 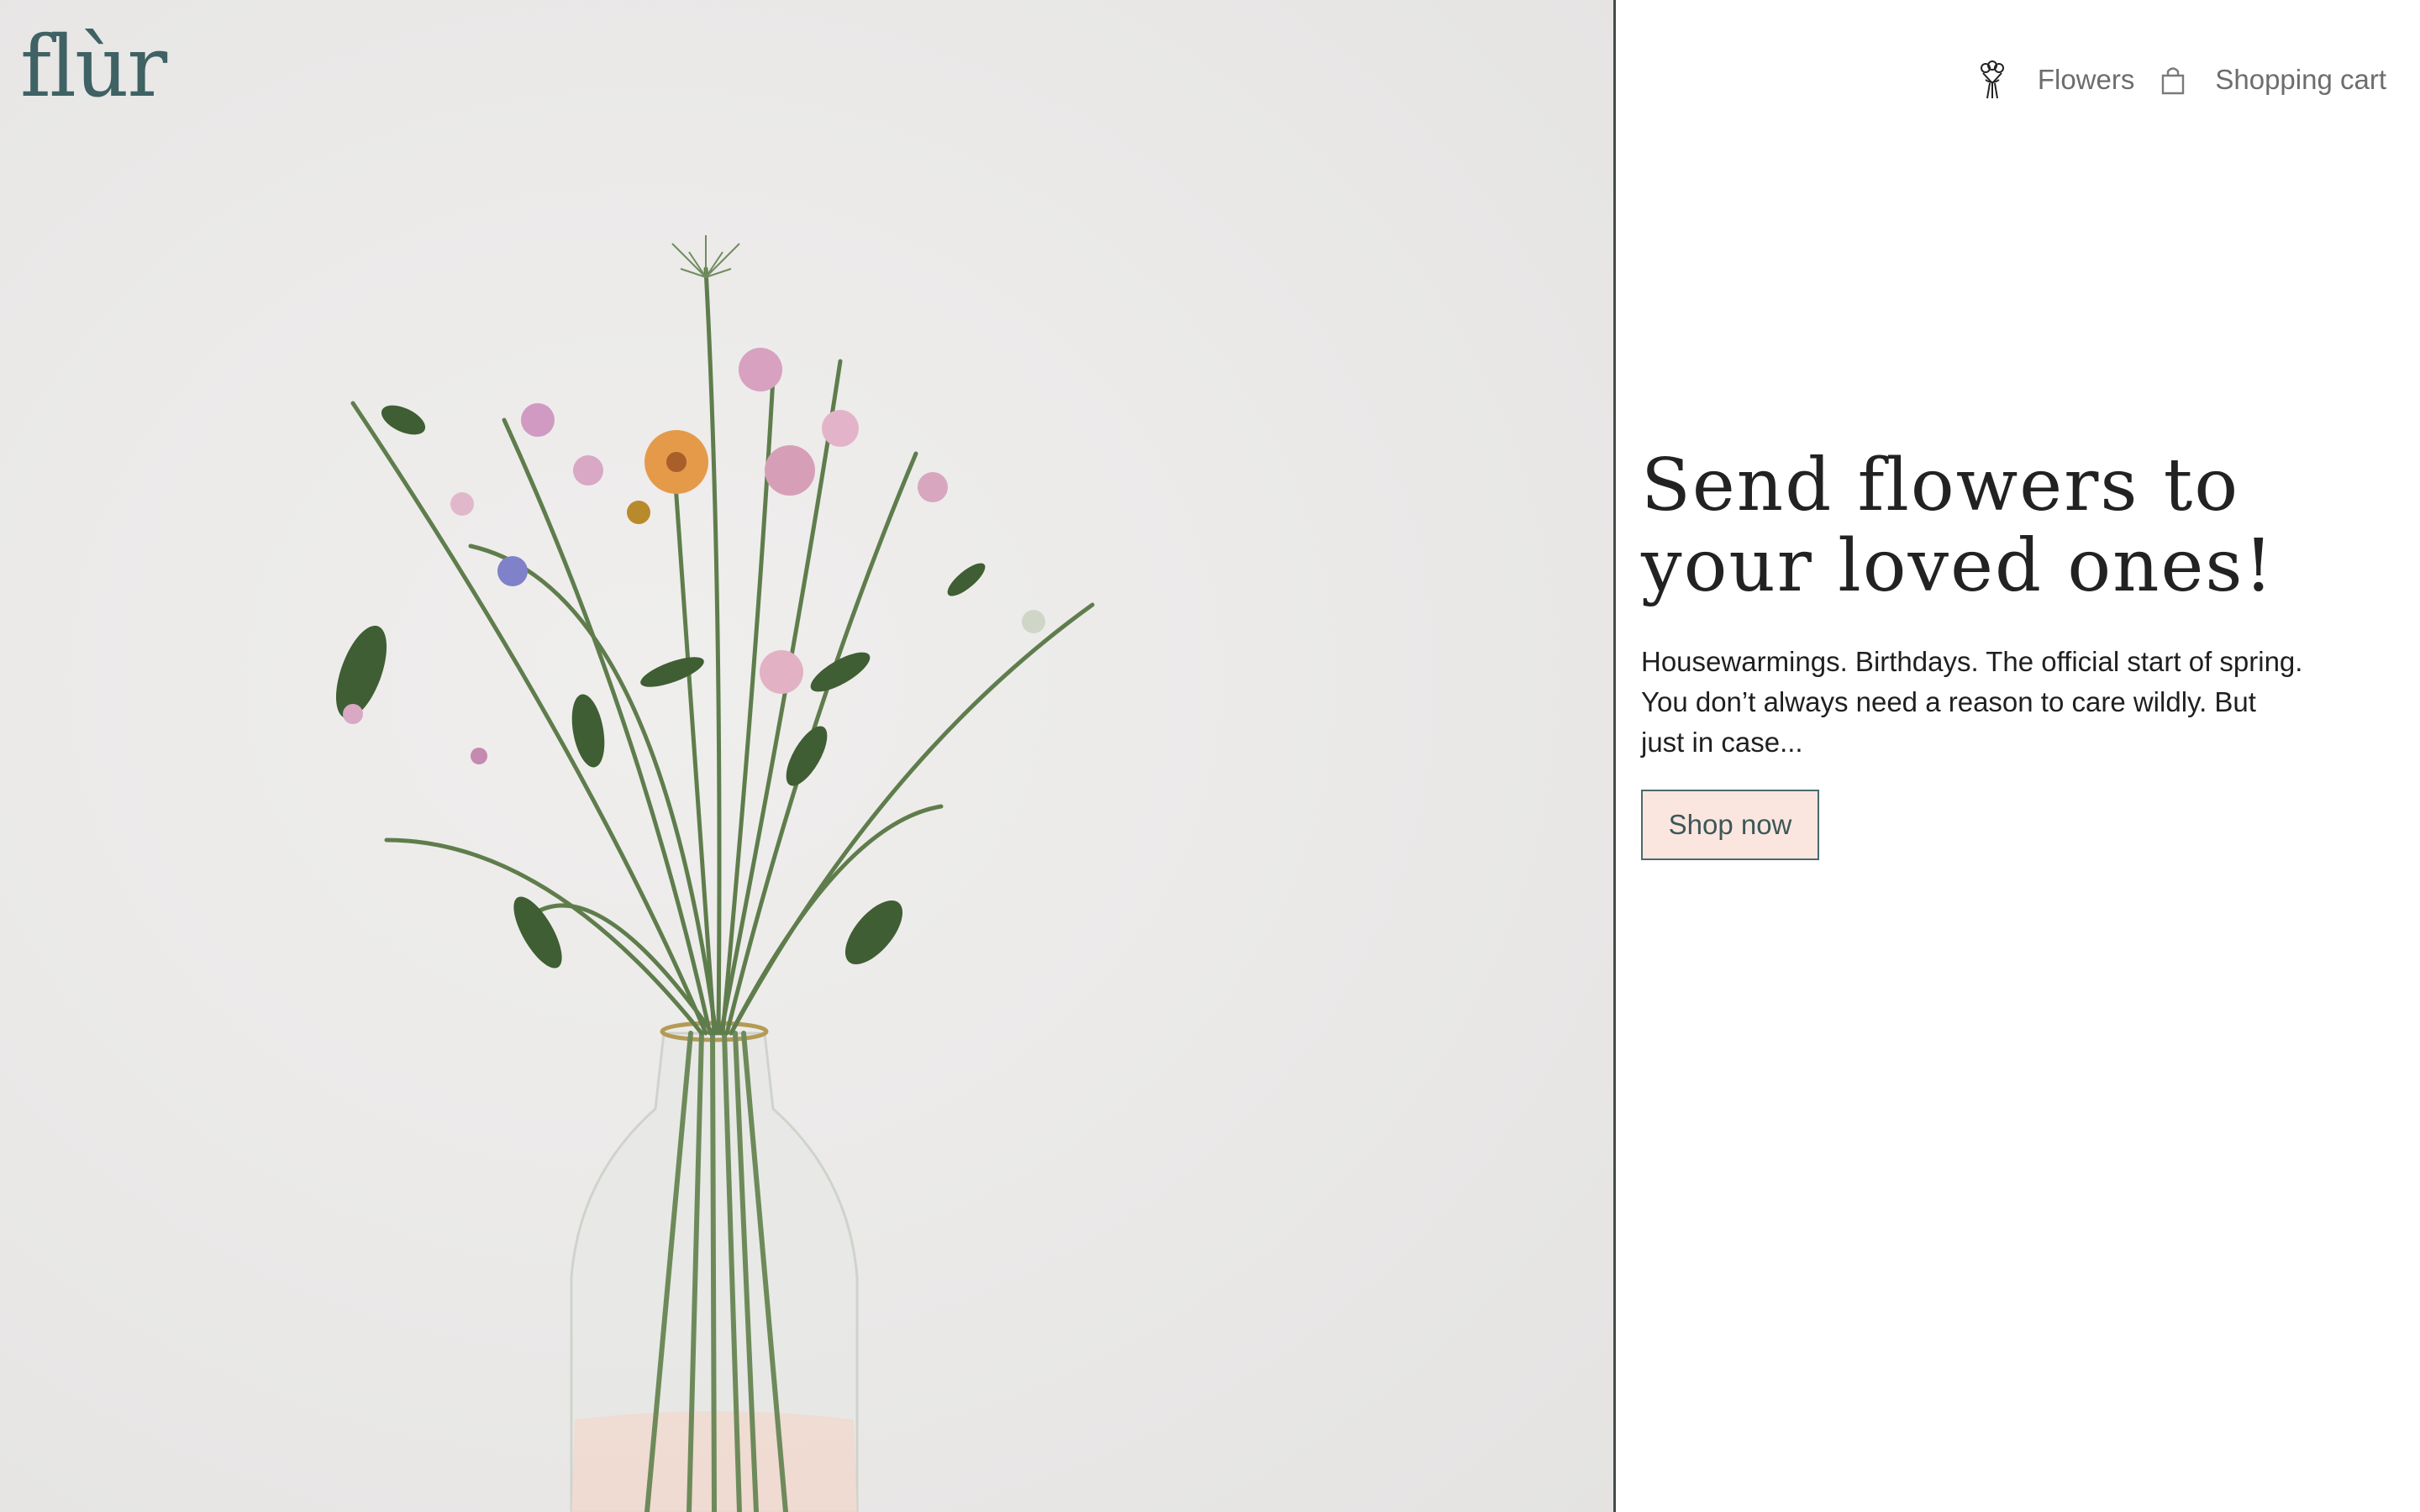 I want to click on top-nav: Flowers Shopping cart, so click(x=2180, y=80).